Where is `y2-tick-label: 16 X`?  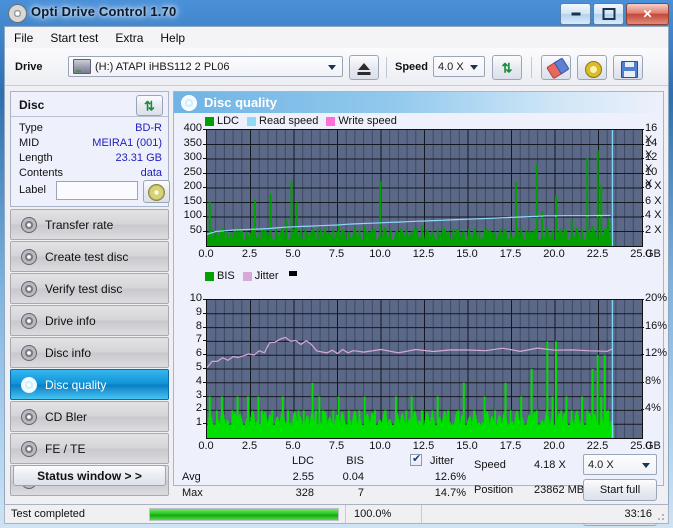 y2-tick-label: 16 X is located at coordinates (651, 134).